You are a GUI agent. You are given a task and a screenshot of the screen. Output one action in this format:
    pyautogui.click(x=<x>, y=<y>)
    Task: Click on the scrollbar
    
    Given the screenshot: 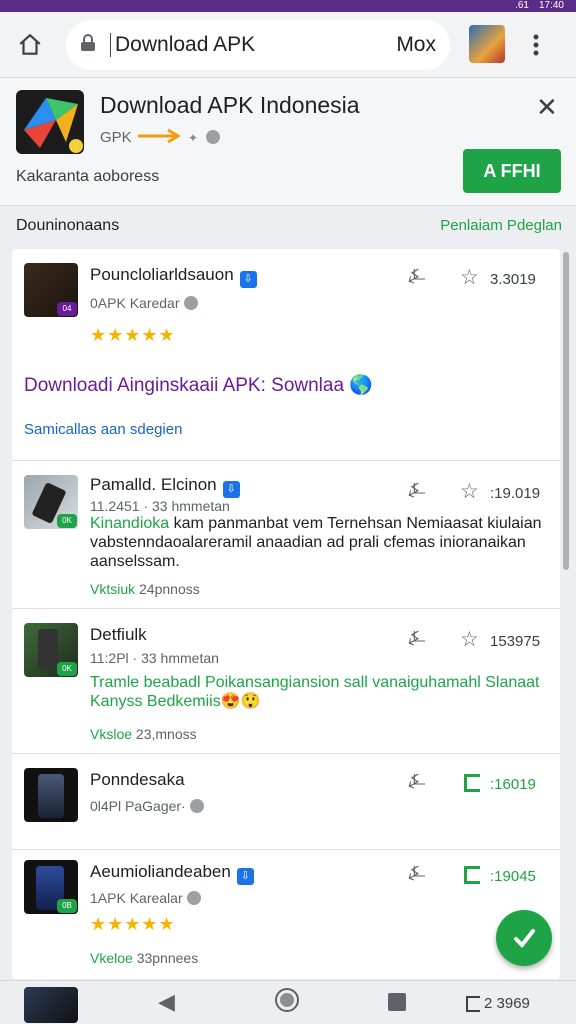 What is the action you would take?
    pyautogui.click(x=566, y=411)
    